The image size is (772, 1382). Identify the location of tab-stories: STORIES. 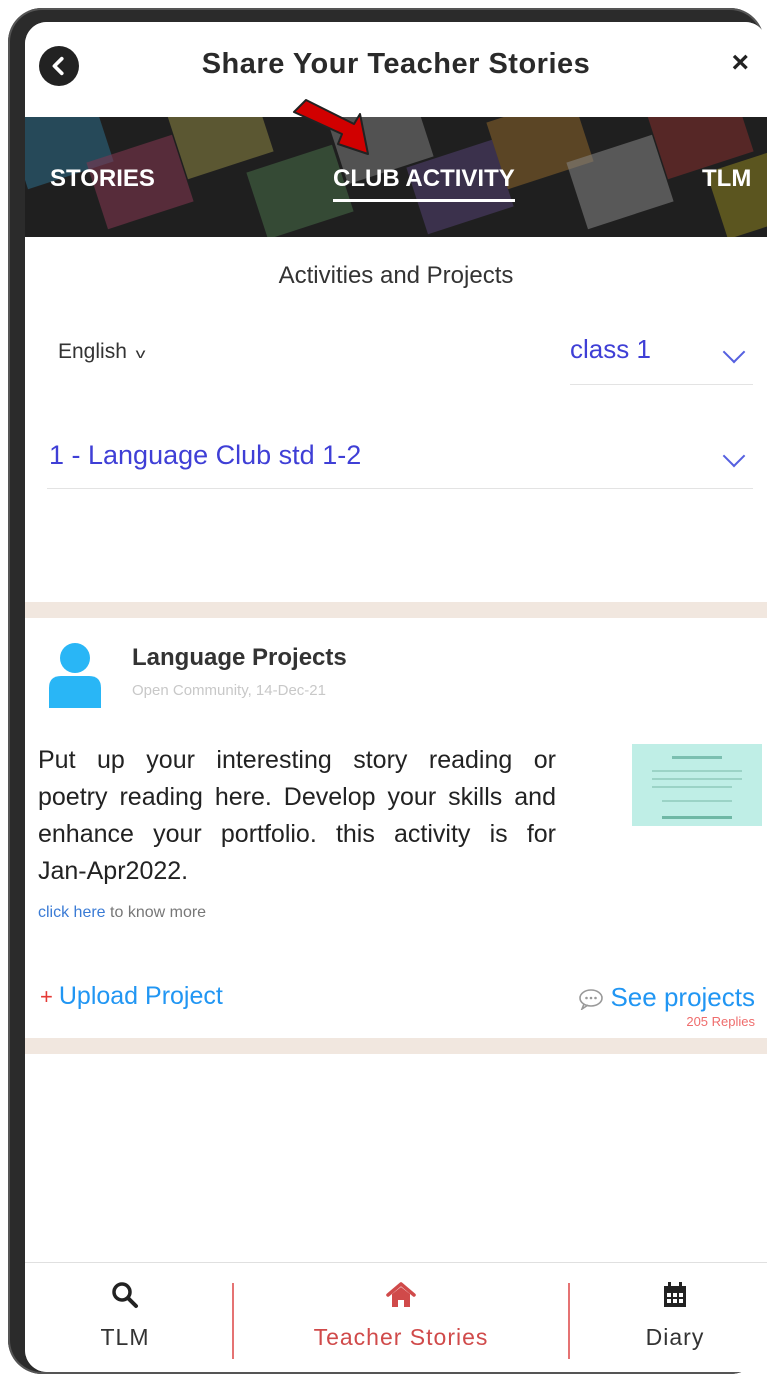
(102, 179).